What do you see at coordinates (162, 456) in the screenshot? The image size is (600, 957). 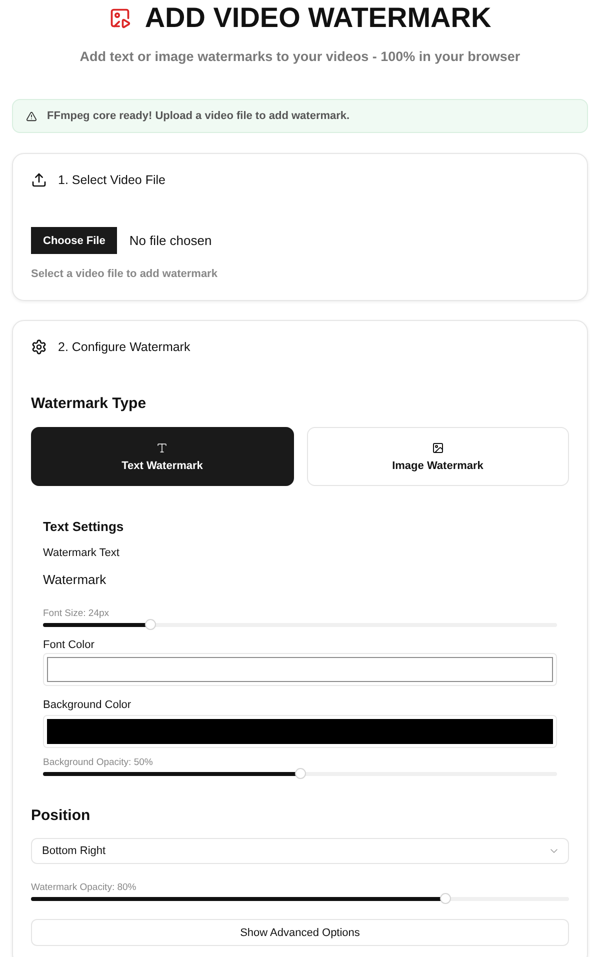 I see `watermark-type-button: Text Watermark` at bounding box center [162, 456].